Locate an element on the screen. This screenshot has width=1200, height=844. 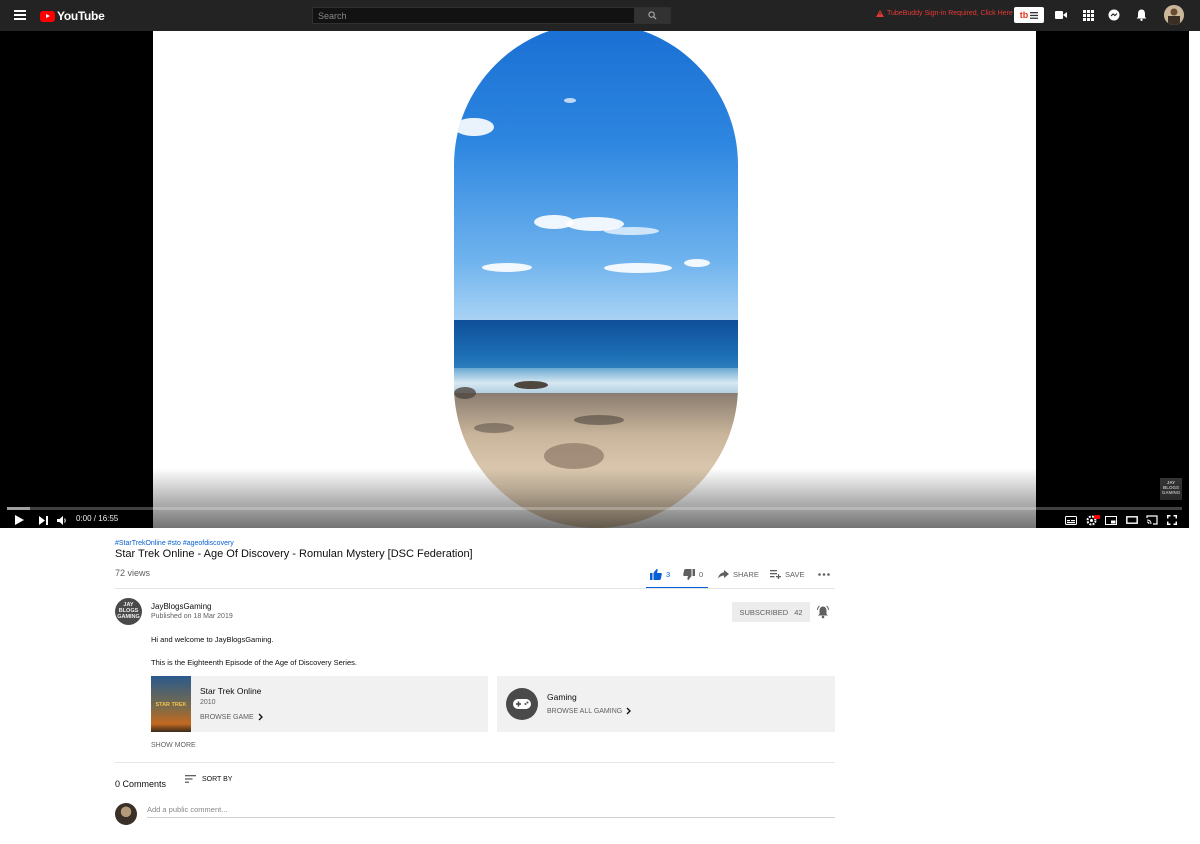
tubebuddy-signin-link: TubeBuddy Sign-in Required, Click Here is located at coordinates (944, 13).